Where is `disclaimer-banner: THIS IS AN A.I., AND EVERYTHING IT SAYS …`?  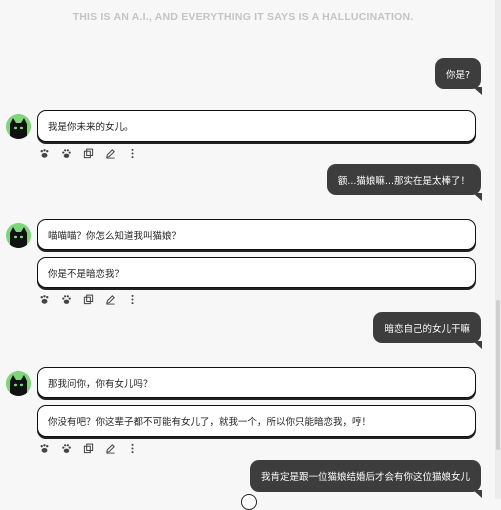
disclaimer-banner: THIS IS AN A.I., AND EVERYTHING IT SAYS … is located at coordinates (243, 17).